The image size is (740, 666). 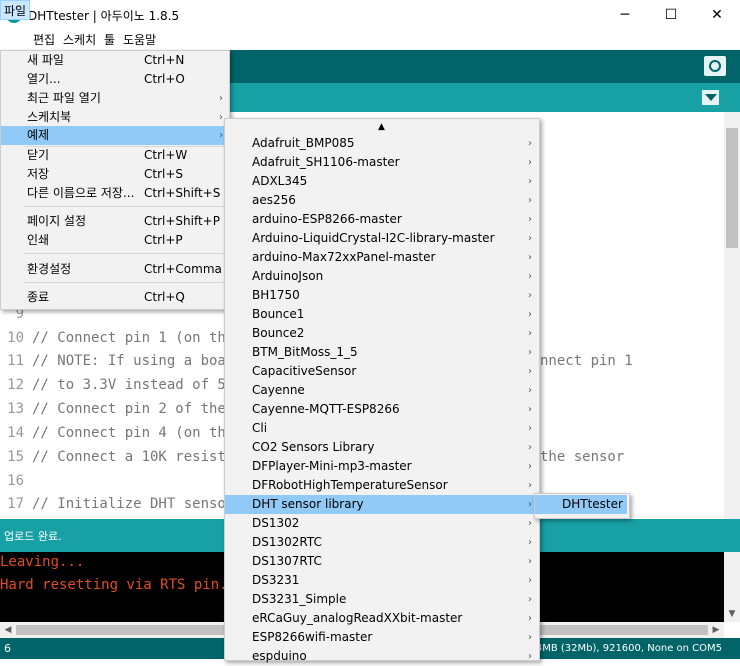 I want to click on examples-item-label: Bounce2, so click(x=278, y=333).